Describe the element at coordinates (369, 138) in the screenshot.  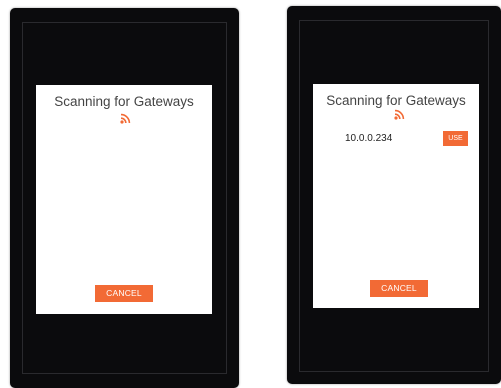
I see `gateway-ip: 10.0.0.234` at that location.